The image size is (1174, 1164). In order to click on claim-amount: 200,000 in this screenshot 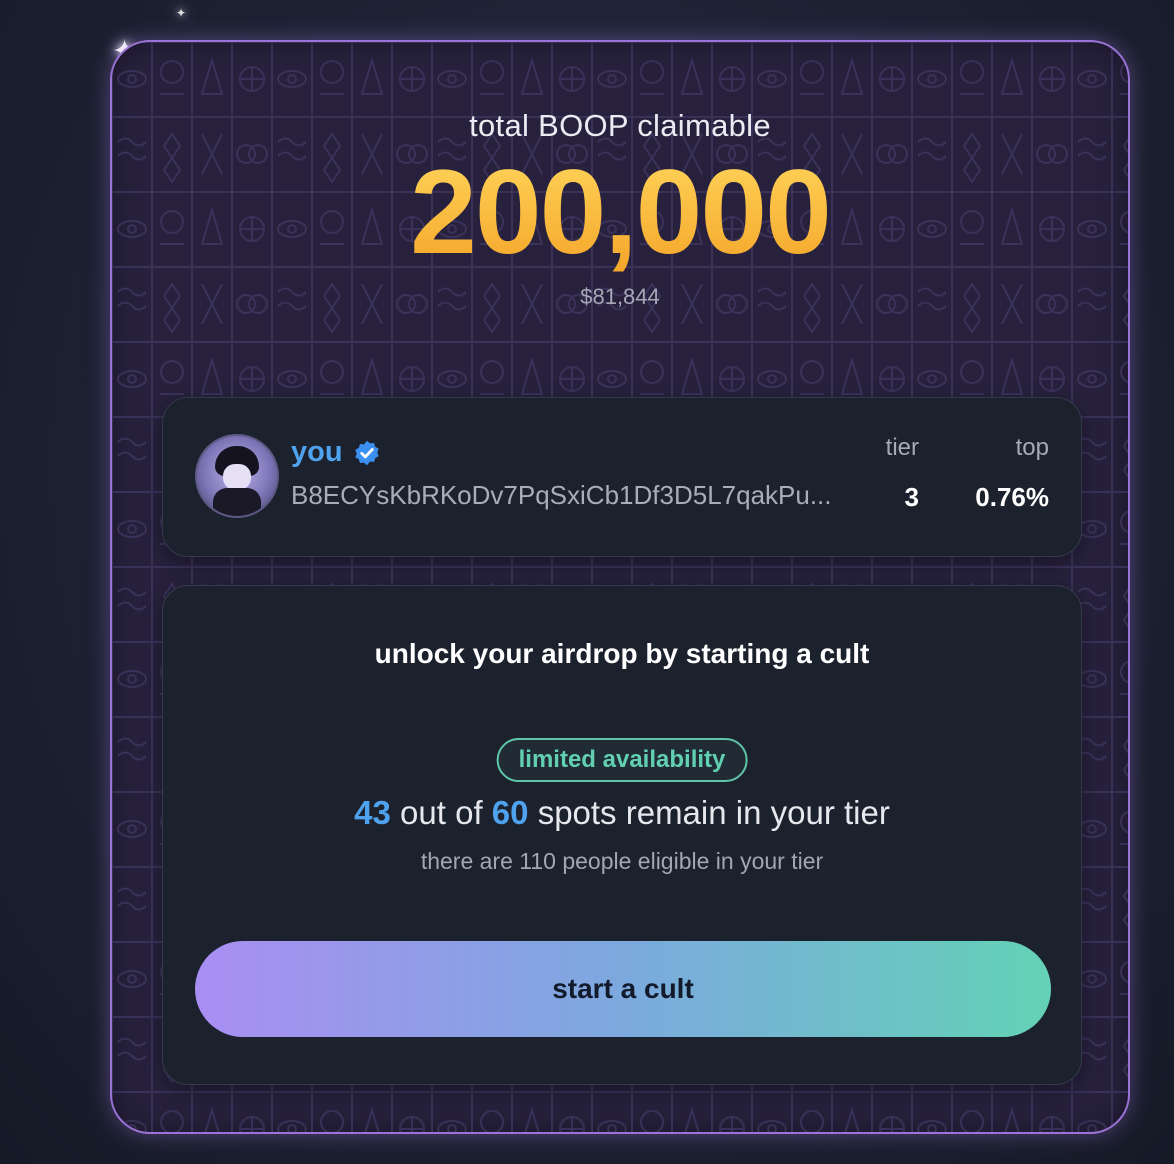, I will do `click(620, 212)`.